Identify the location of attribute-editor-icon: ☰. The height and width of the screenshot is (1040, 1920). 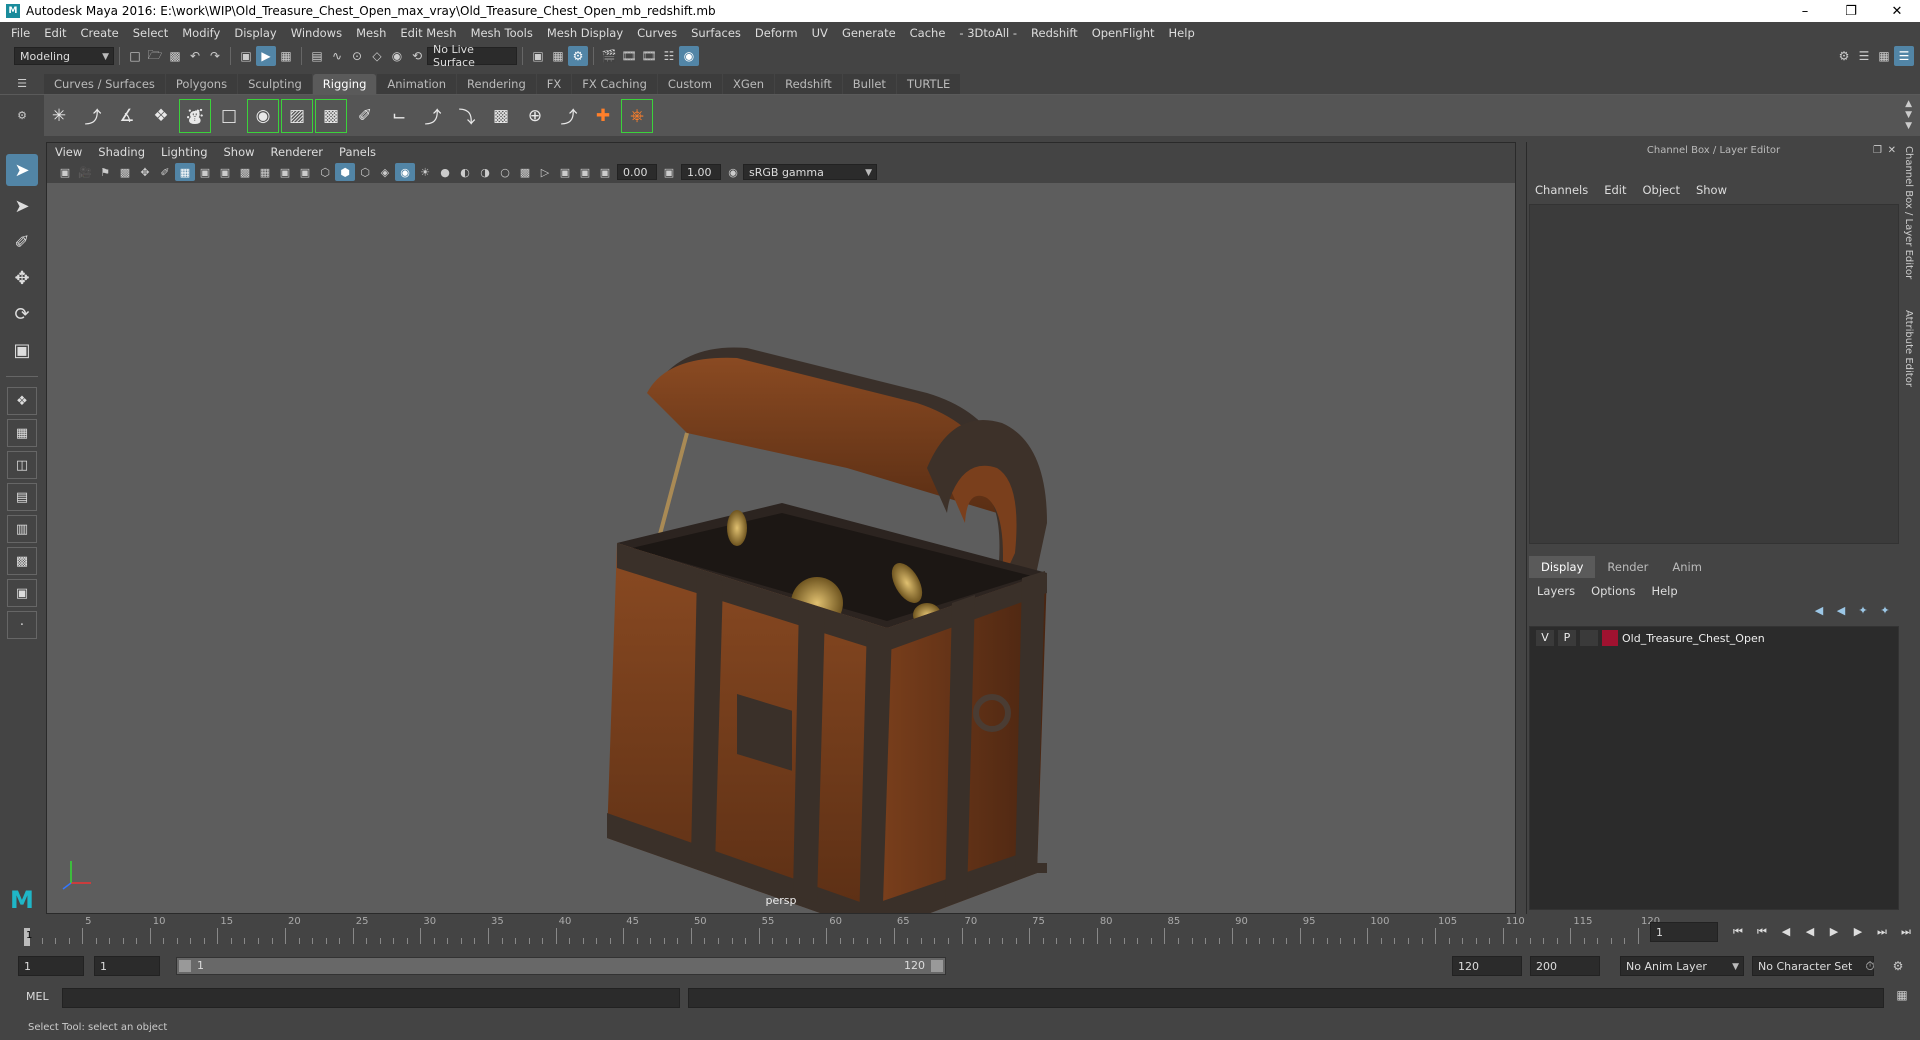
(1864, 56).